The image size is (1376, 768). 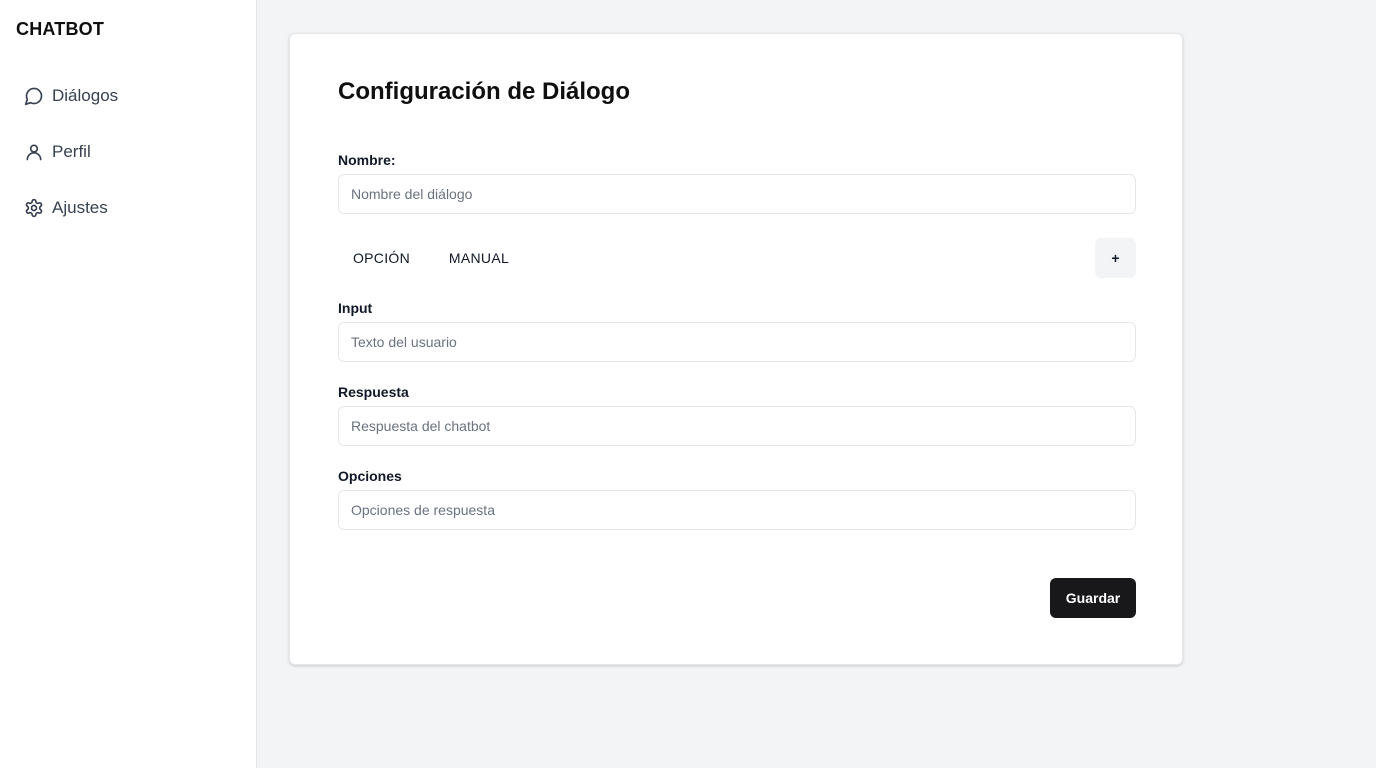 I want to click on response-input-field, so click(x=737, y=426).